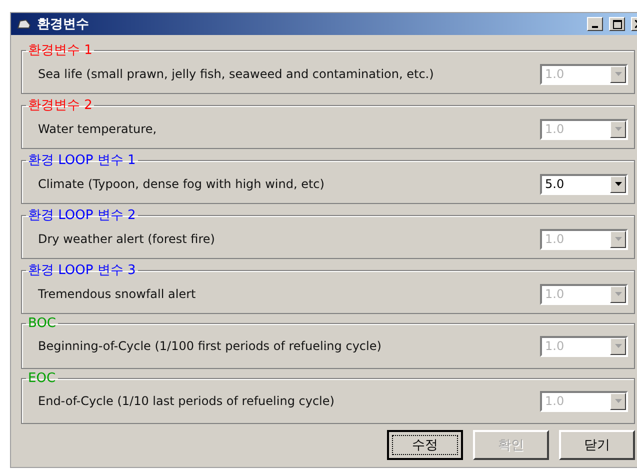  What do you see at coordinates (117, 294) in the screenshot?
I see `variable-description: Tremendous snowfall alert` at bounding box center [117, 294].